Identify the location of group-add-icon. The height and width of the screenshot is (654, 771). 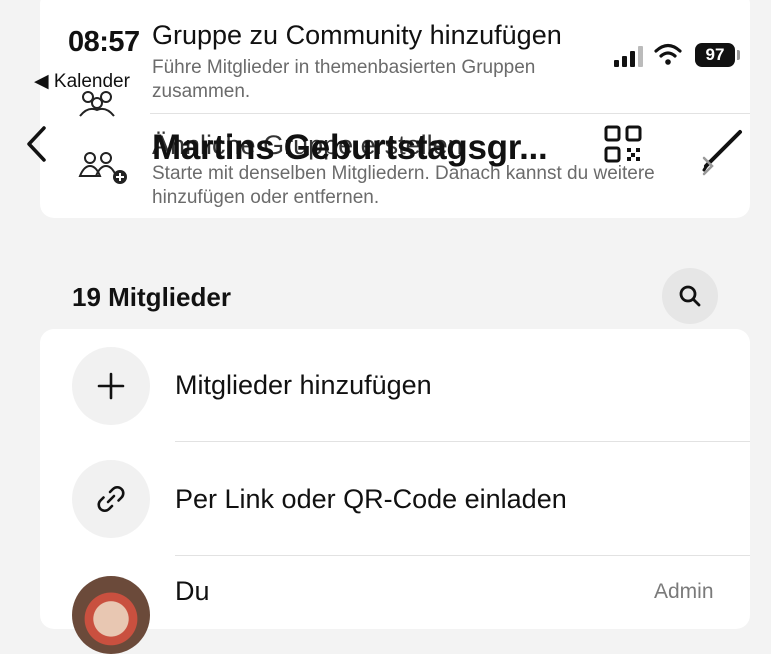
(104, 170).